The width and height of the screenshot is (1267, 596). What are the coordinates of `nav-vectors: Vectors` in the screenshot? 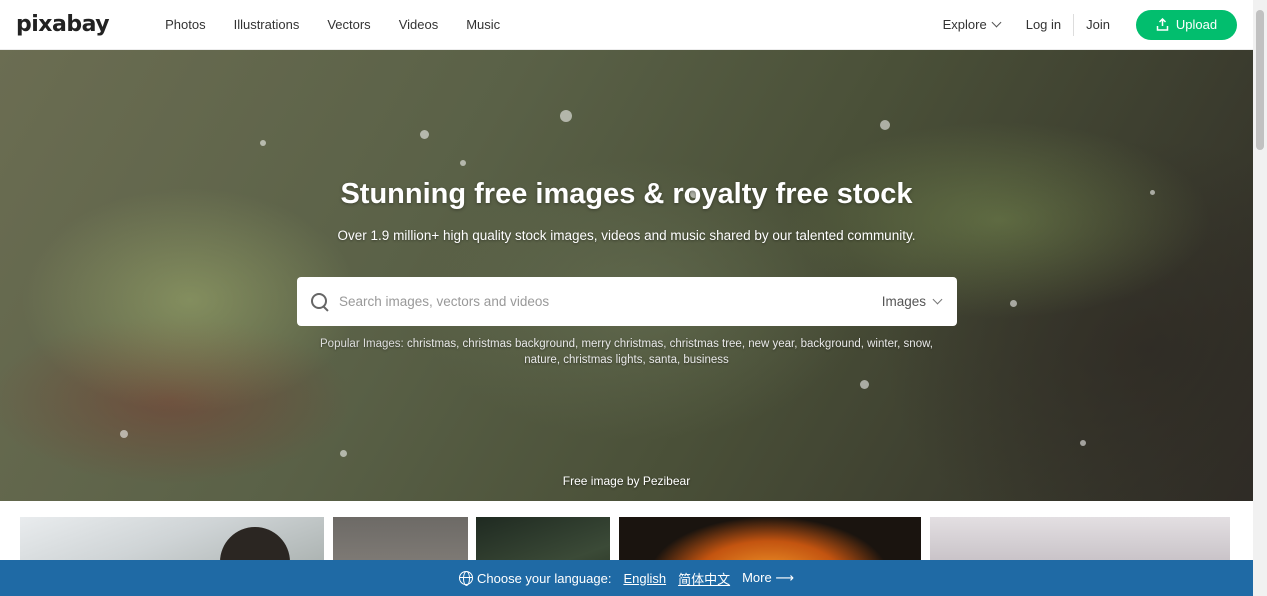 It's located at (348, 24).